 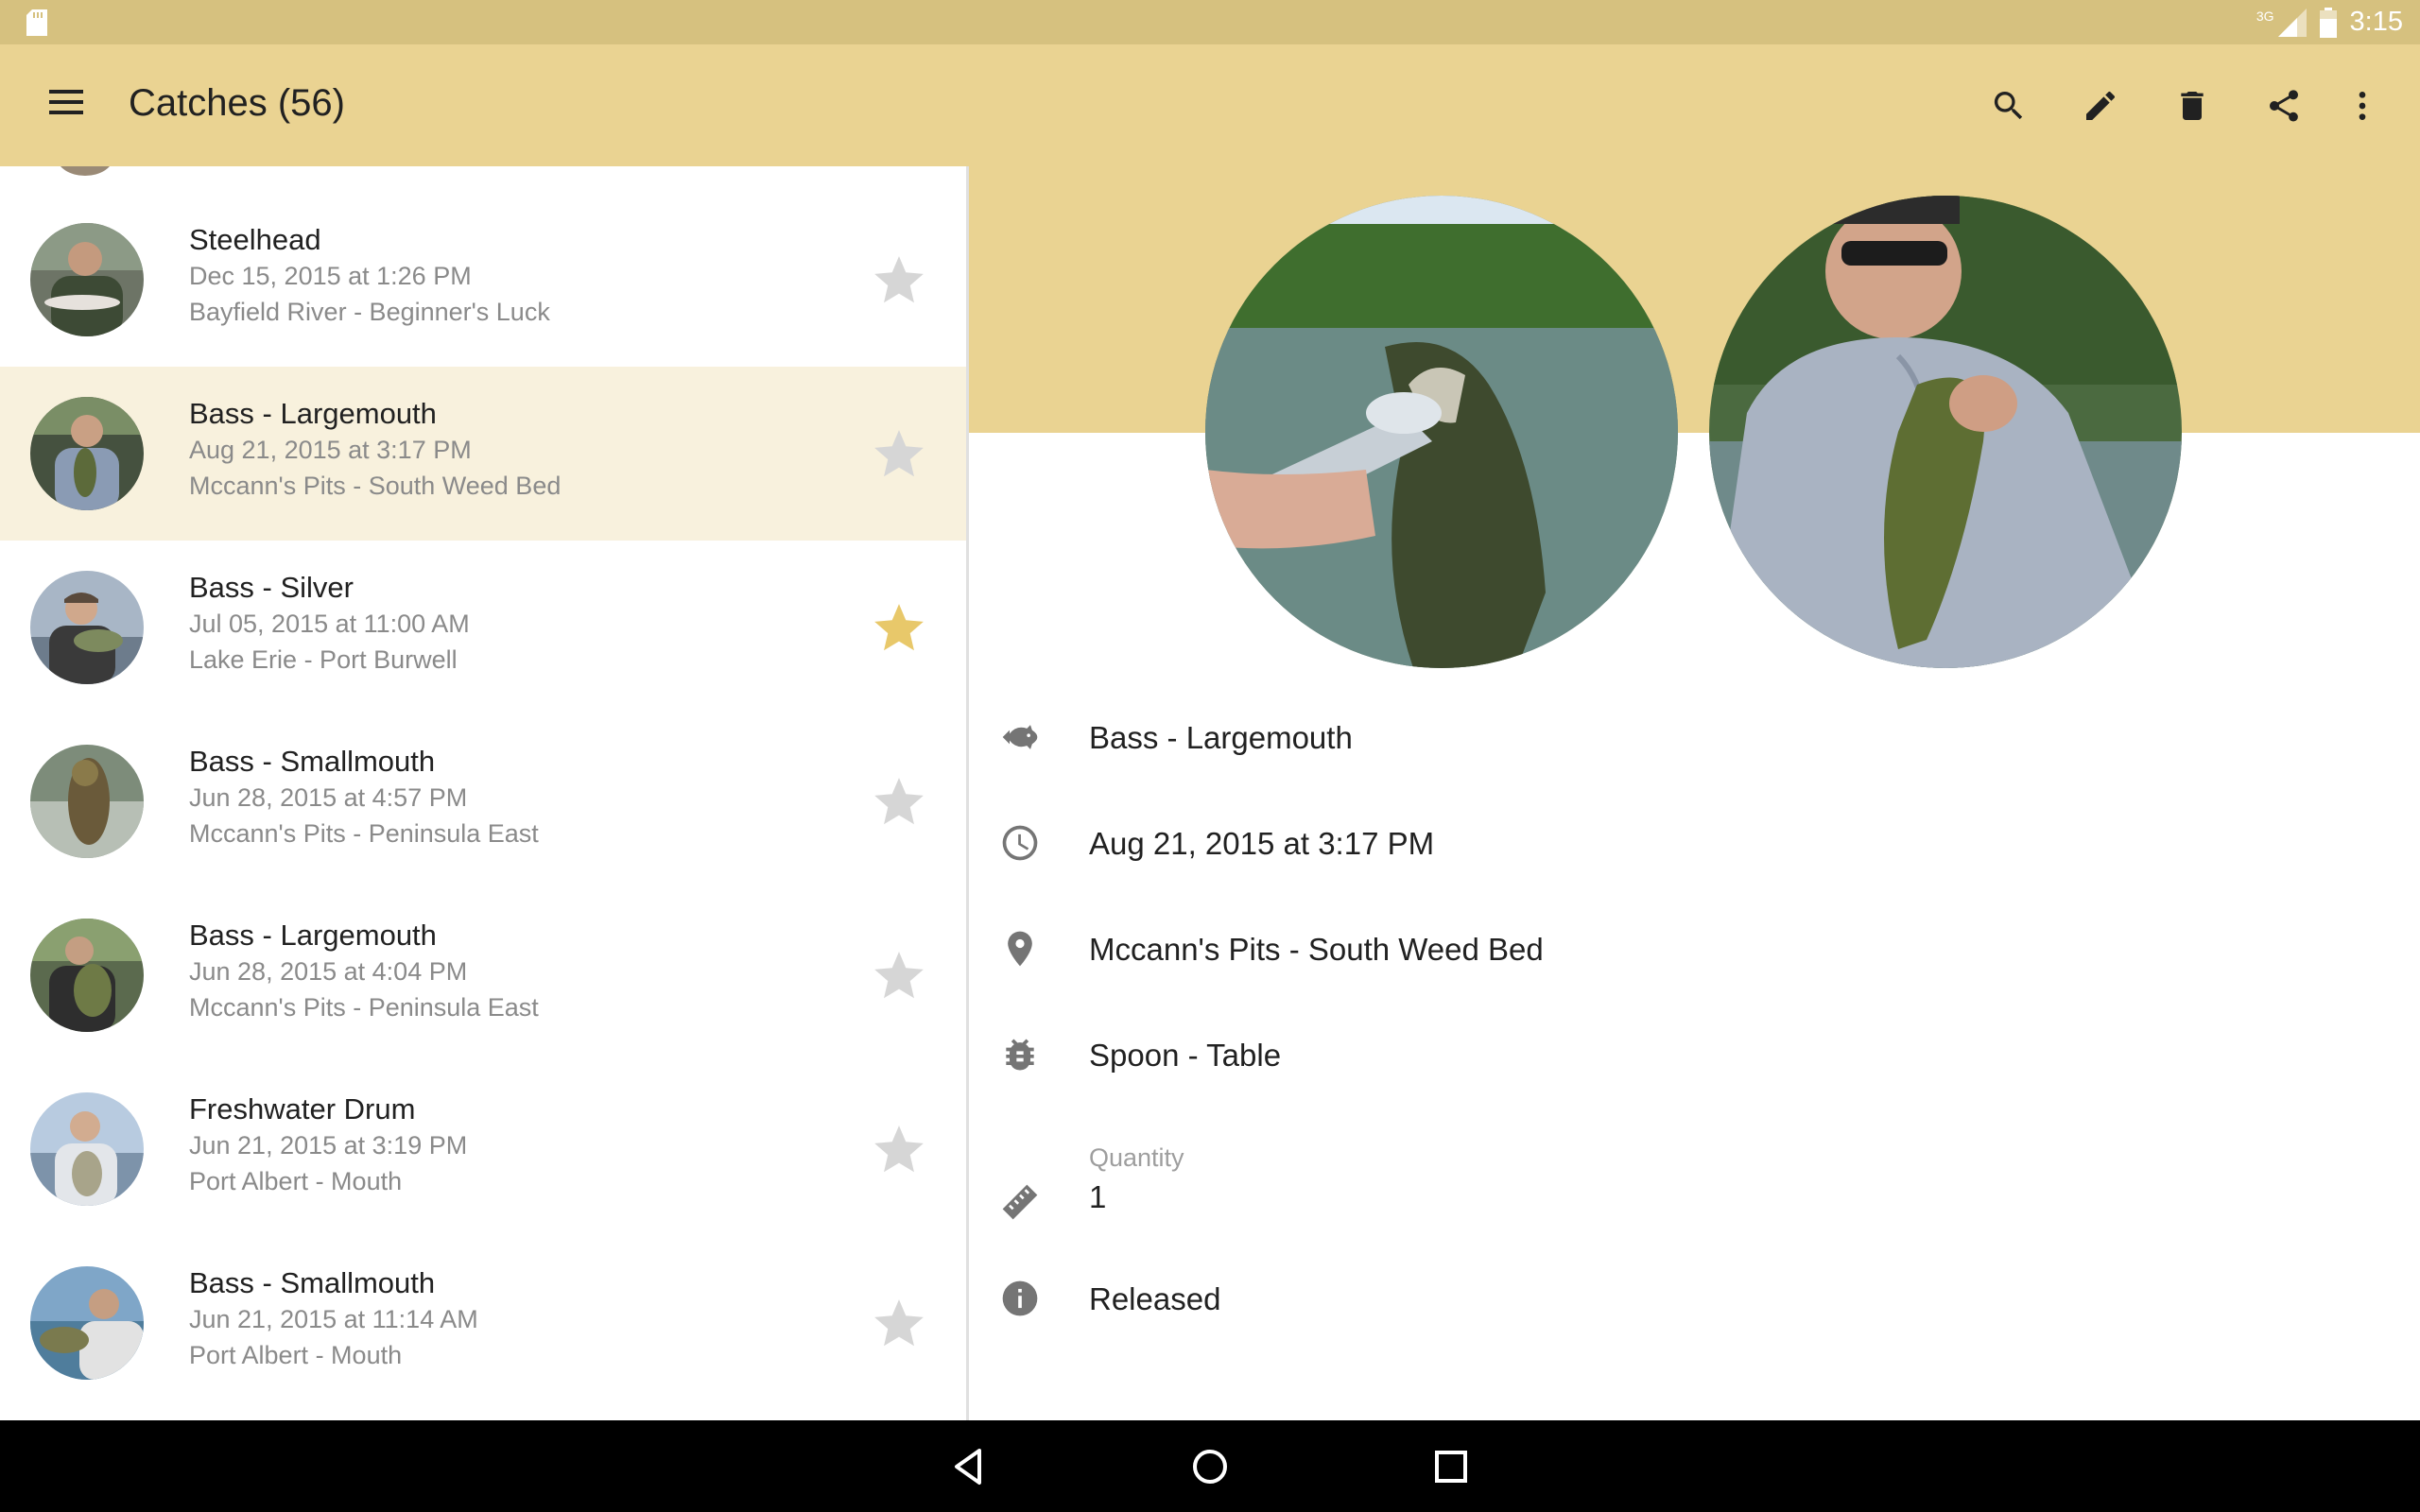 I want to click on home-icon, so click(x=1210, y=1466).